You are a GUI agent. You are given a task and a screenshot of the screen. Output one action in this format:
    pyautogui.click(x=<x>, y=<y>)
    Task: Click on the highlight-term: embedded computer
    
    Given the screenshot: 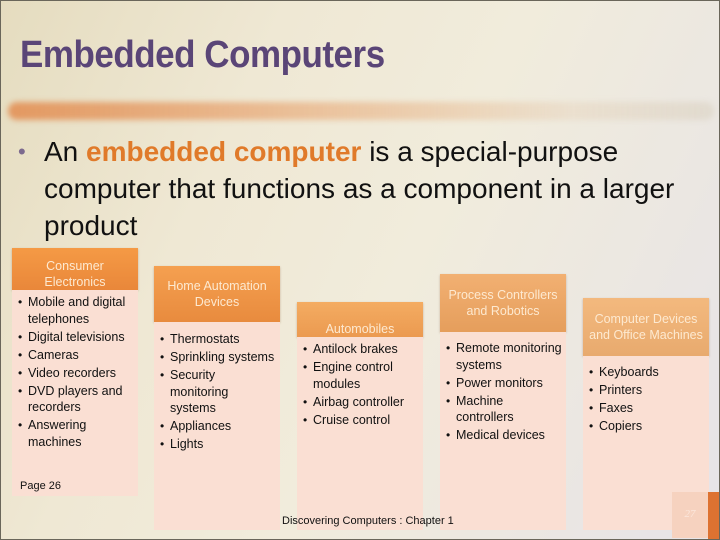 What is the action you would take?
    pyautogui.click(x=224, y=151)
    